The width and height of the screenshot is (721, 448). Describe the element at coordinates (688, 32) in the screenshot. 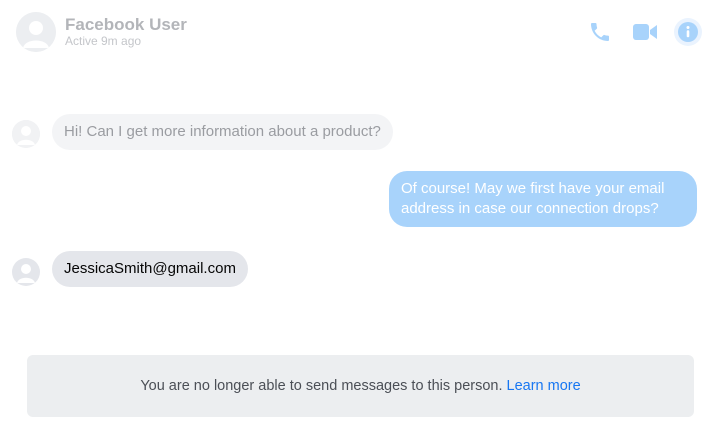

I see `info-icon` at that location.